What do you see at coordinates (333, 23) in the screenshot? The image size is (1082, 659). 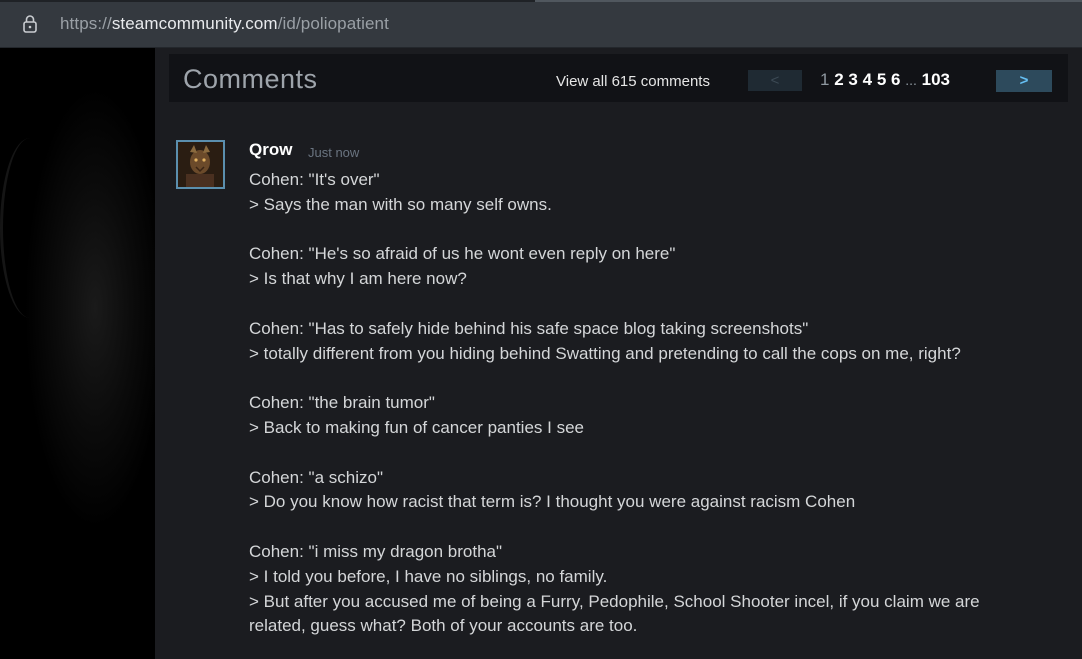 I see `url-path: /id/poliopatient` at bounding box center [333, 23].